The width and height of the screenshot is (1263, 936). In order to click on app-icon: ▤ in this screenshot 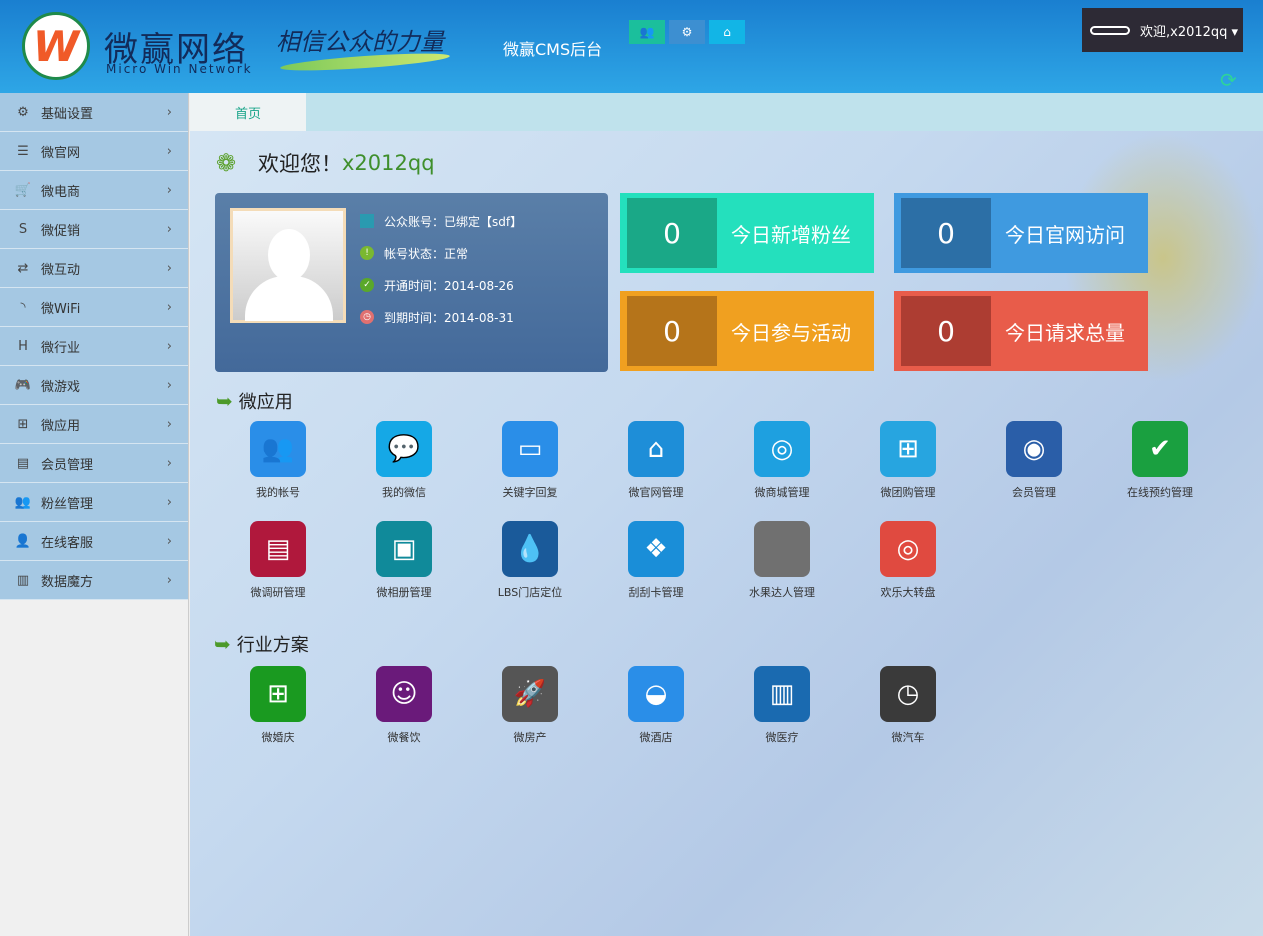, I will do `click(278, 549)`.